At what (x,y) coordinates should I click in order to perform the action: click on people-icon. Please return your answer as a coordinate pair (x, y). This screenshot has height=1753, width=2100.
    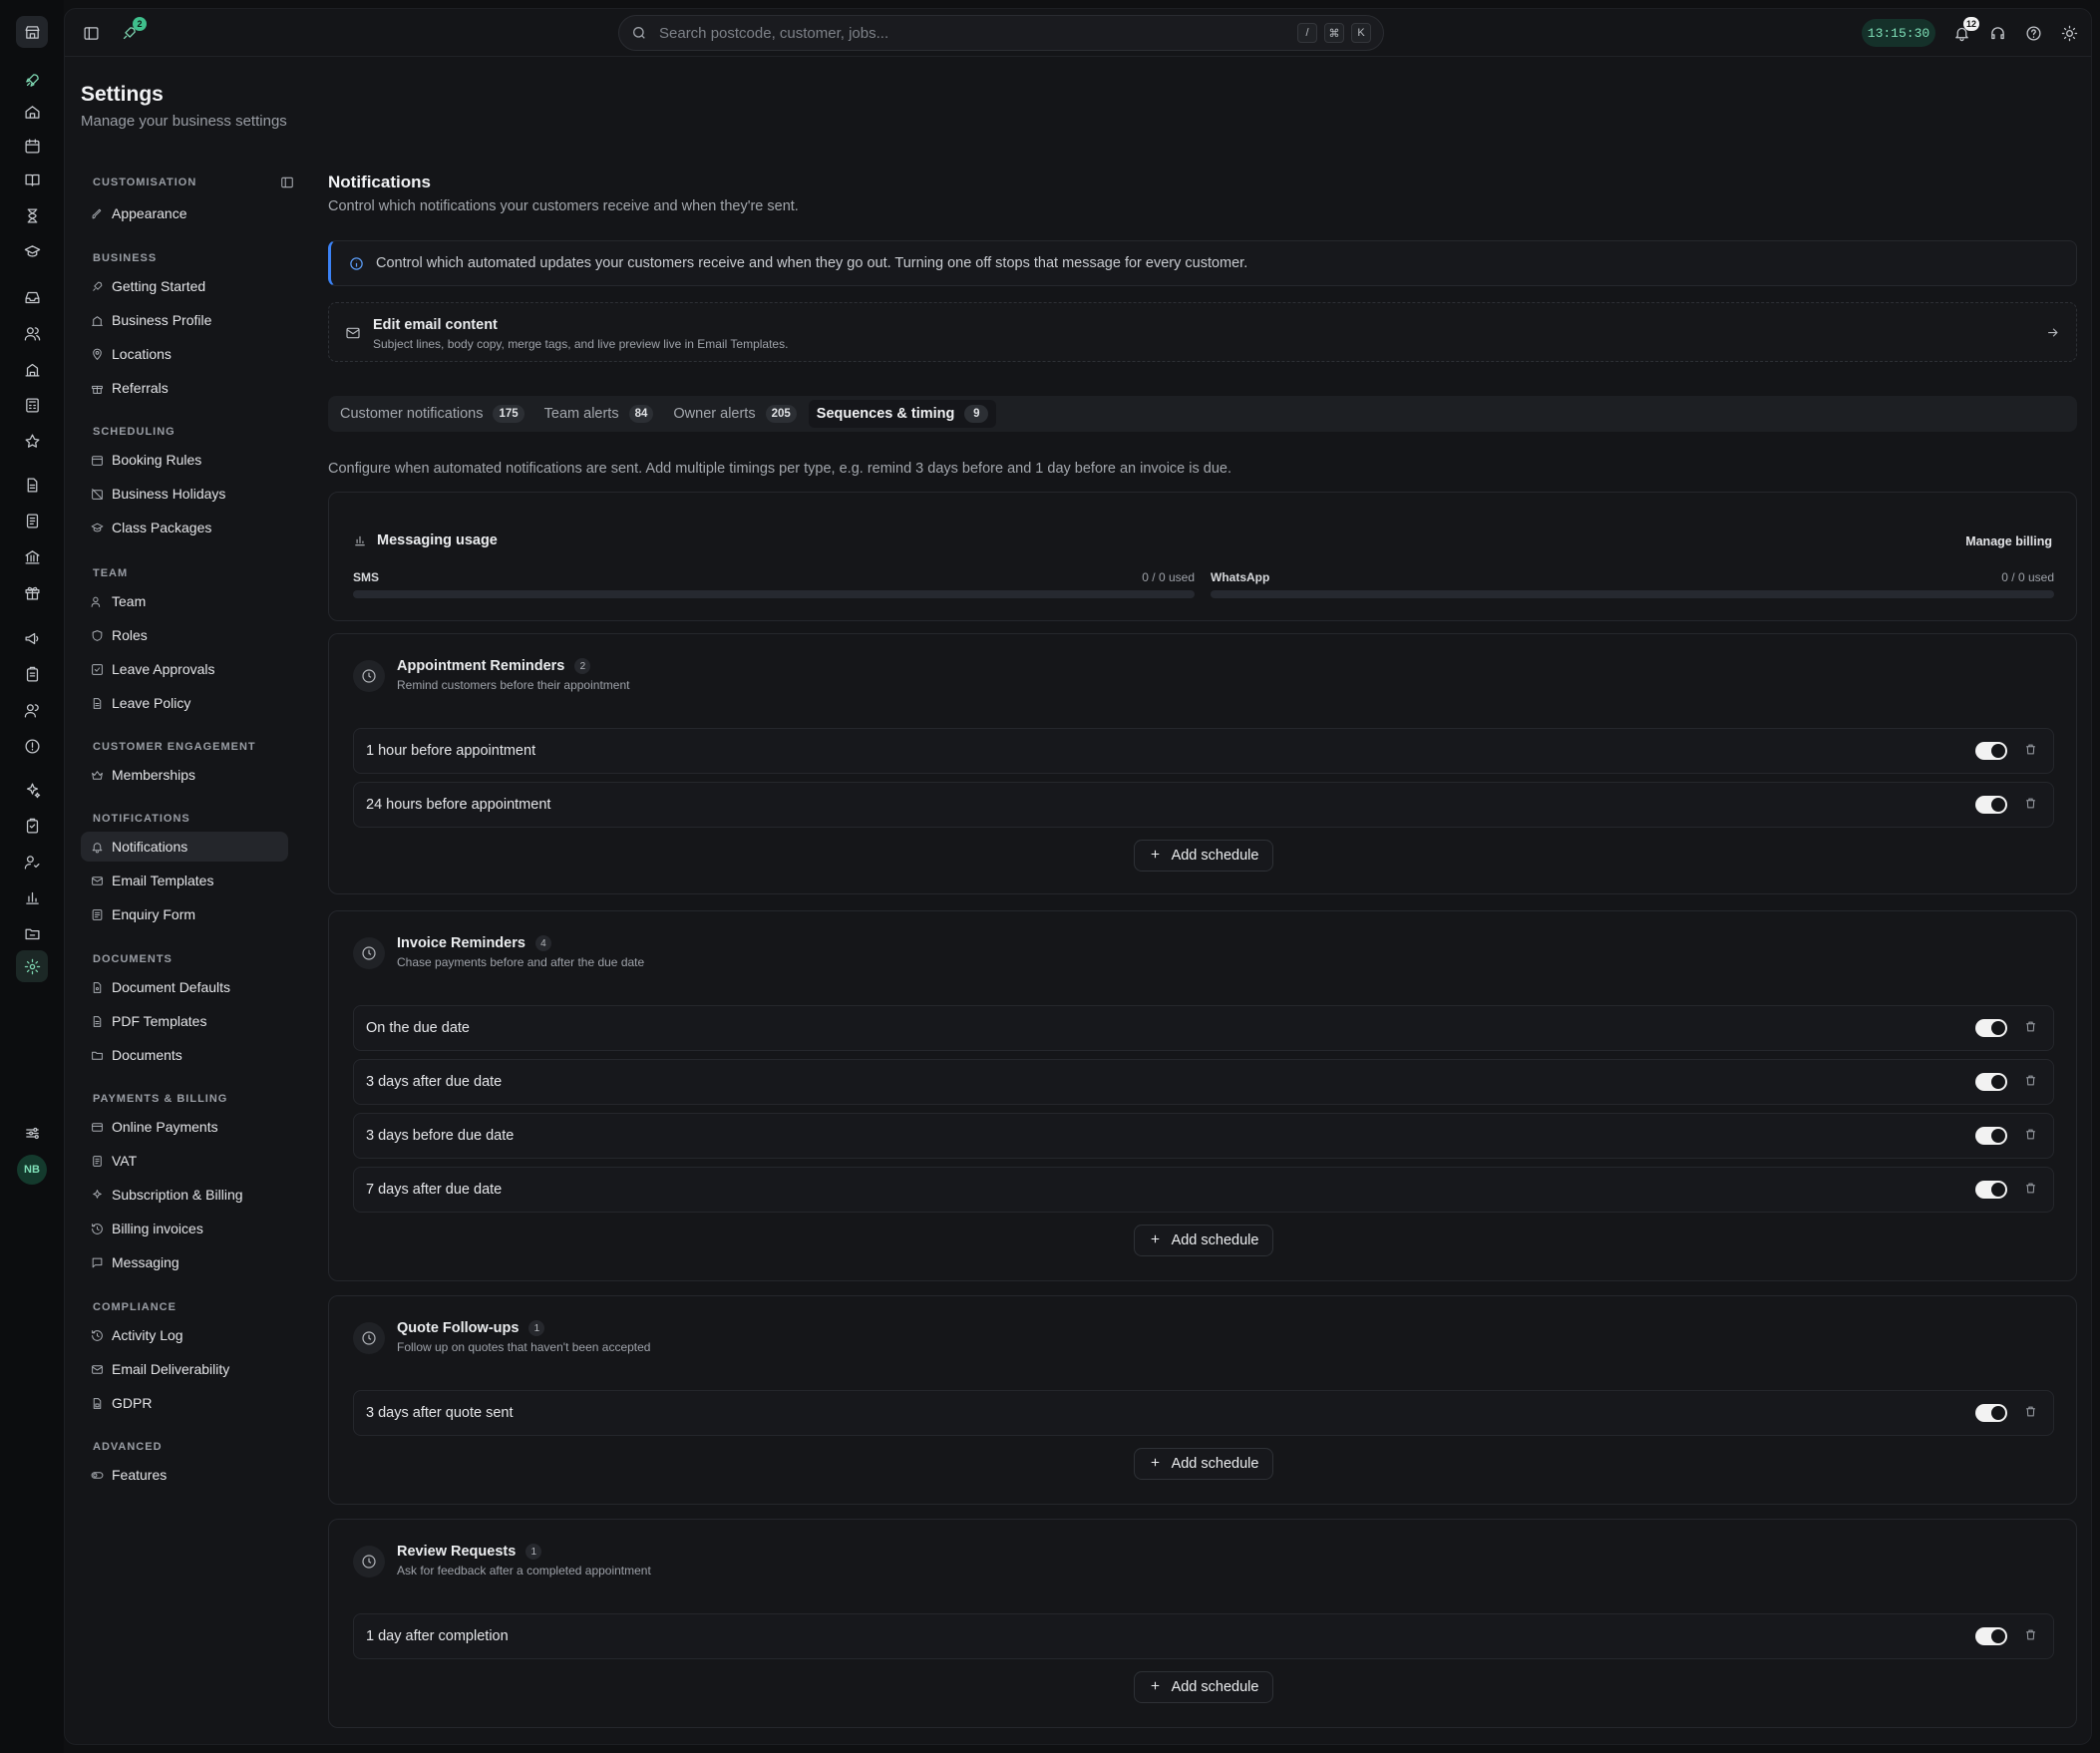
    Looking at the image, I should click on (32, 710).